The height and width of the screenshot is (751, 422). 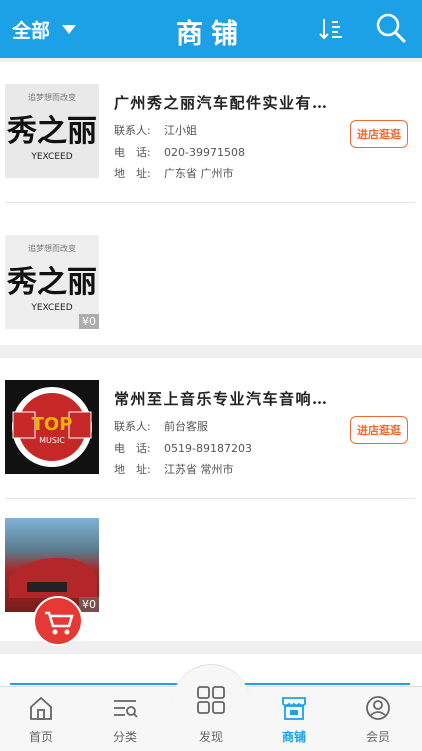 What do you see at coordinates (41, 708) in the screenshot?
I see `home-icon` at bounding box center [41, 708].